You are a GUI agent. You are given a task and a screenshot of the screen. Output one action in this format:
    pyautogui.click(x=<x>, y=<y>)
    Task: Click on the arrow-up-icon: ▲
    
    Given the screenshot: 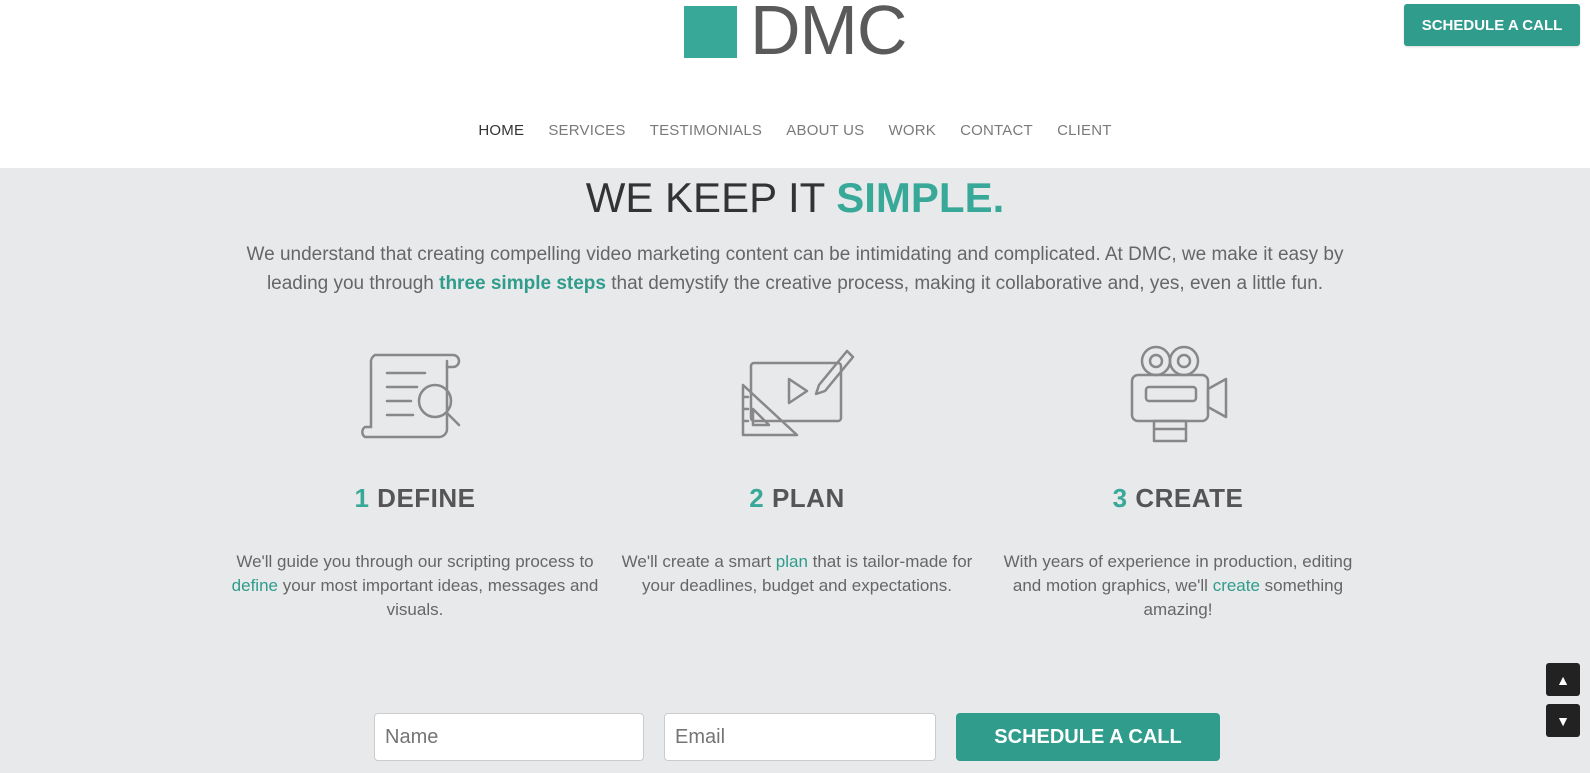 What is the action you would take?
    pyautogui.click(x=1563, y=679)
    